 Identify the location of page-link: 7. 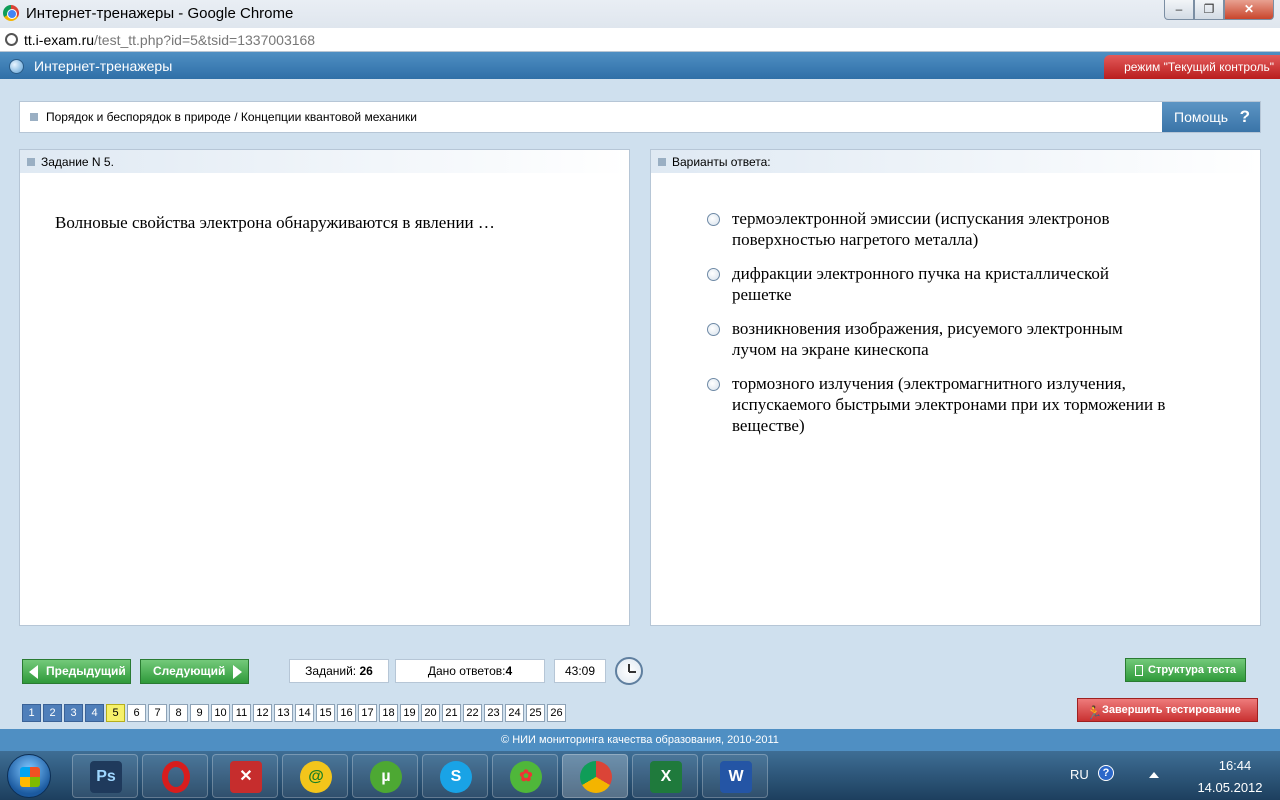
(157, 713).